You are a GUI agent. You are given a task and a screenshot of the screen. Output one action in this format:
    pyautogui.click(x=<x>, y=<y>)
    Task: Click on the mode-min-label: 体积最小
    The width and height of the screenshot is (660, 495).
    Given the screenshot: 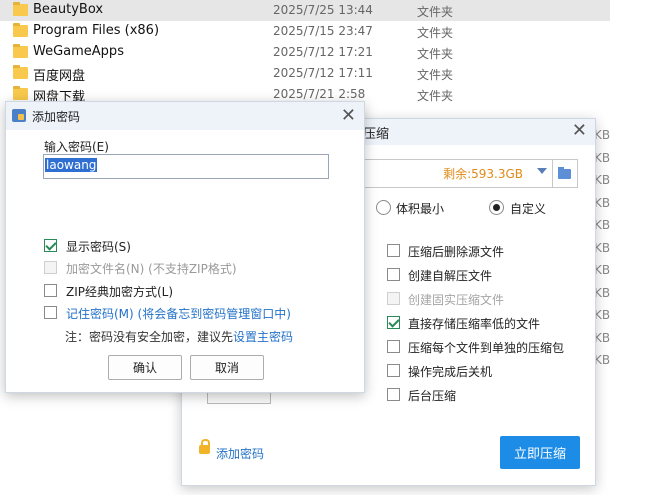 What is the action you would take?
    pyautogui.click(x=420, y=209)
    